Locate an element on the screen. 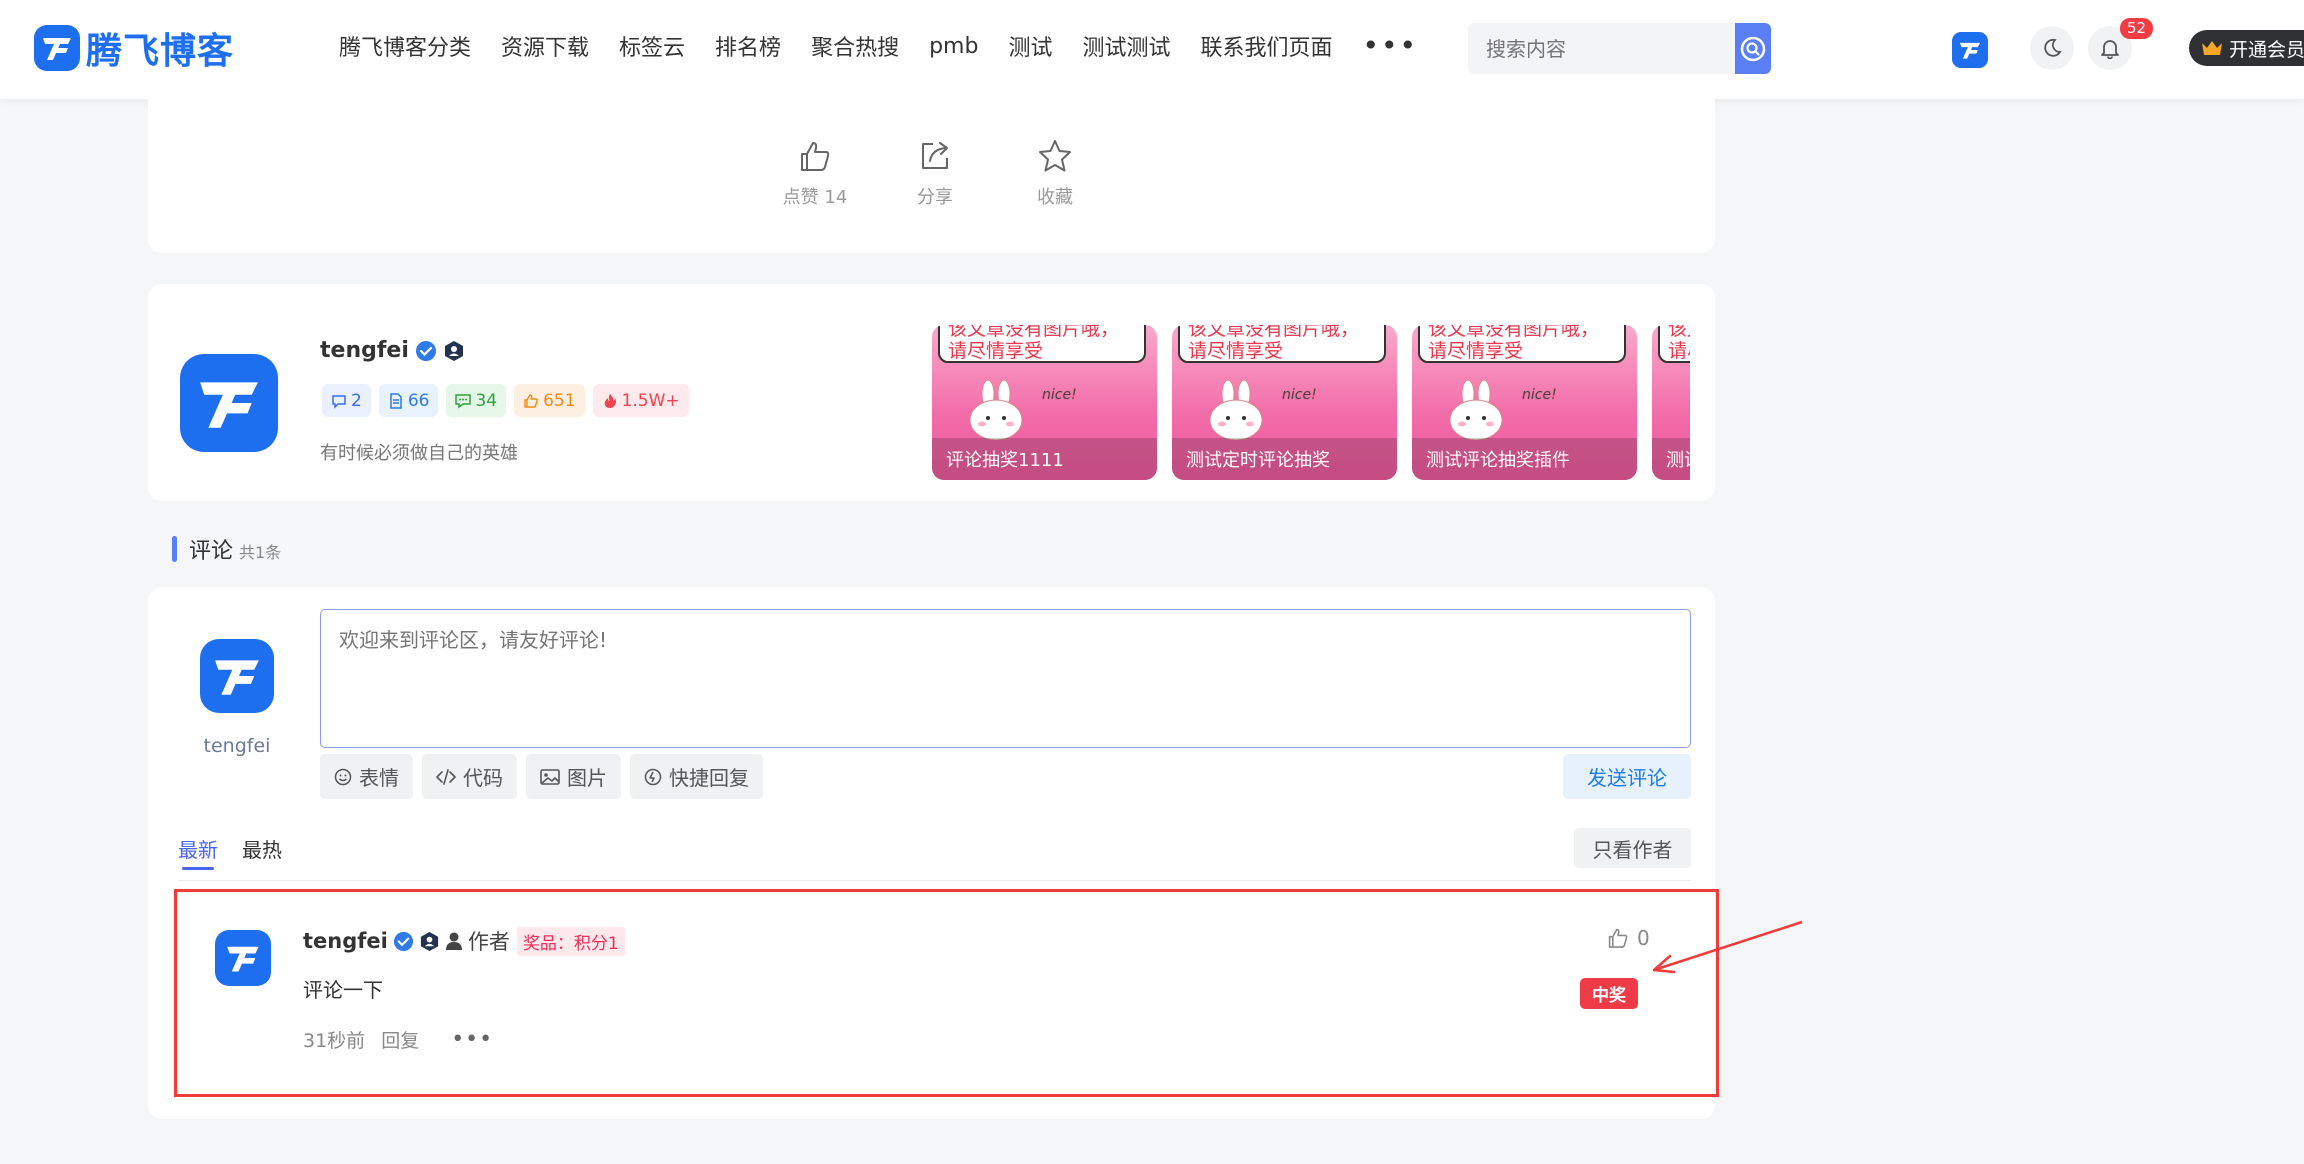 This screenshot has height=1164, width=2304. current-user-name: tengfei is located at coordinates (237, 746).